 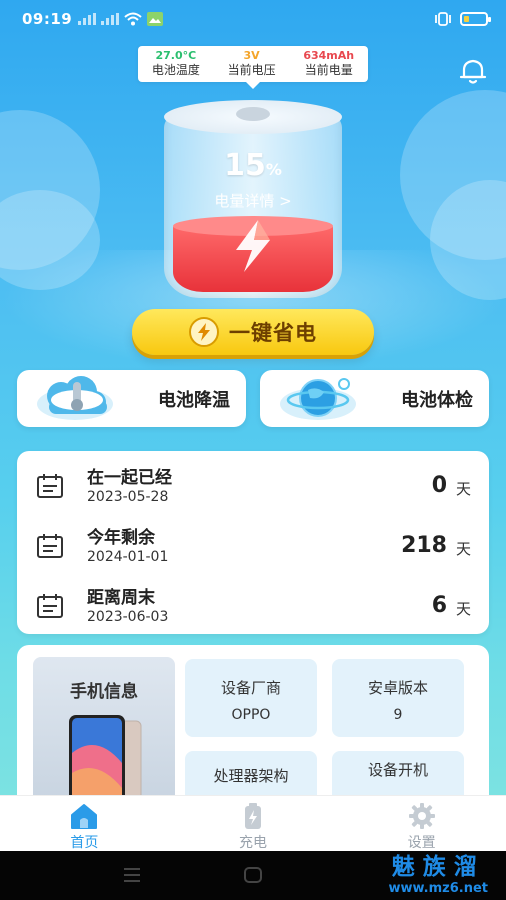 What do you see at coordinates (253, 875) in the screenshot?
I see `home-button-icon` at bounding box center [253, 875].